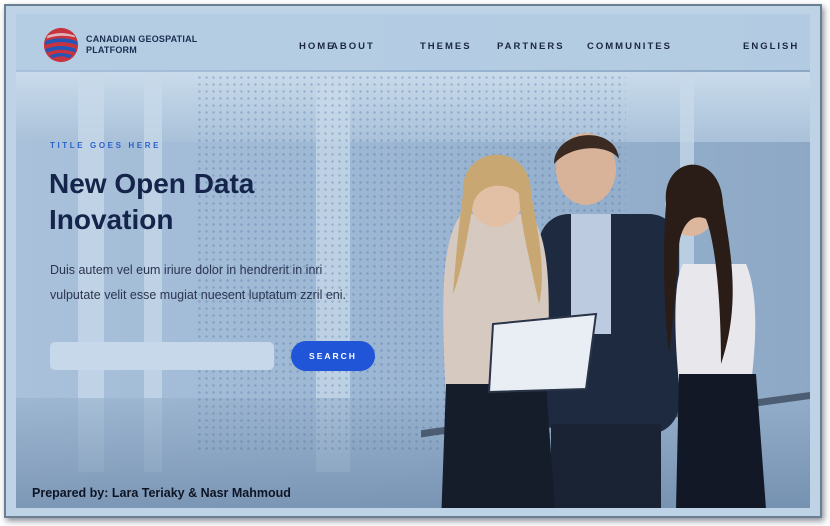 The height and width of the screenshot is (526, 830). What do you see at coordinates (629, 46) in the screenshot?
I see `nav-communities: COMMUNITES` at bounding box center [629, 46].